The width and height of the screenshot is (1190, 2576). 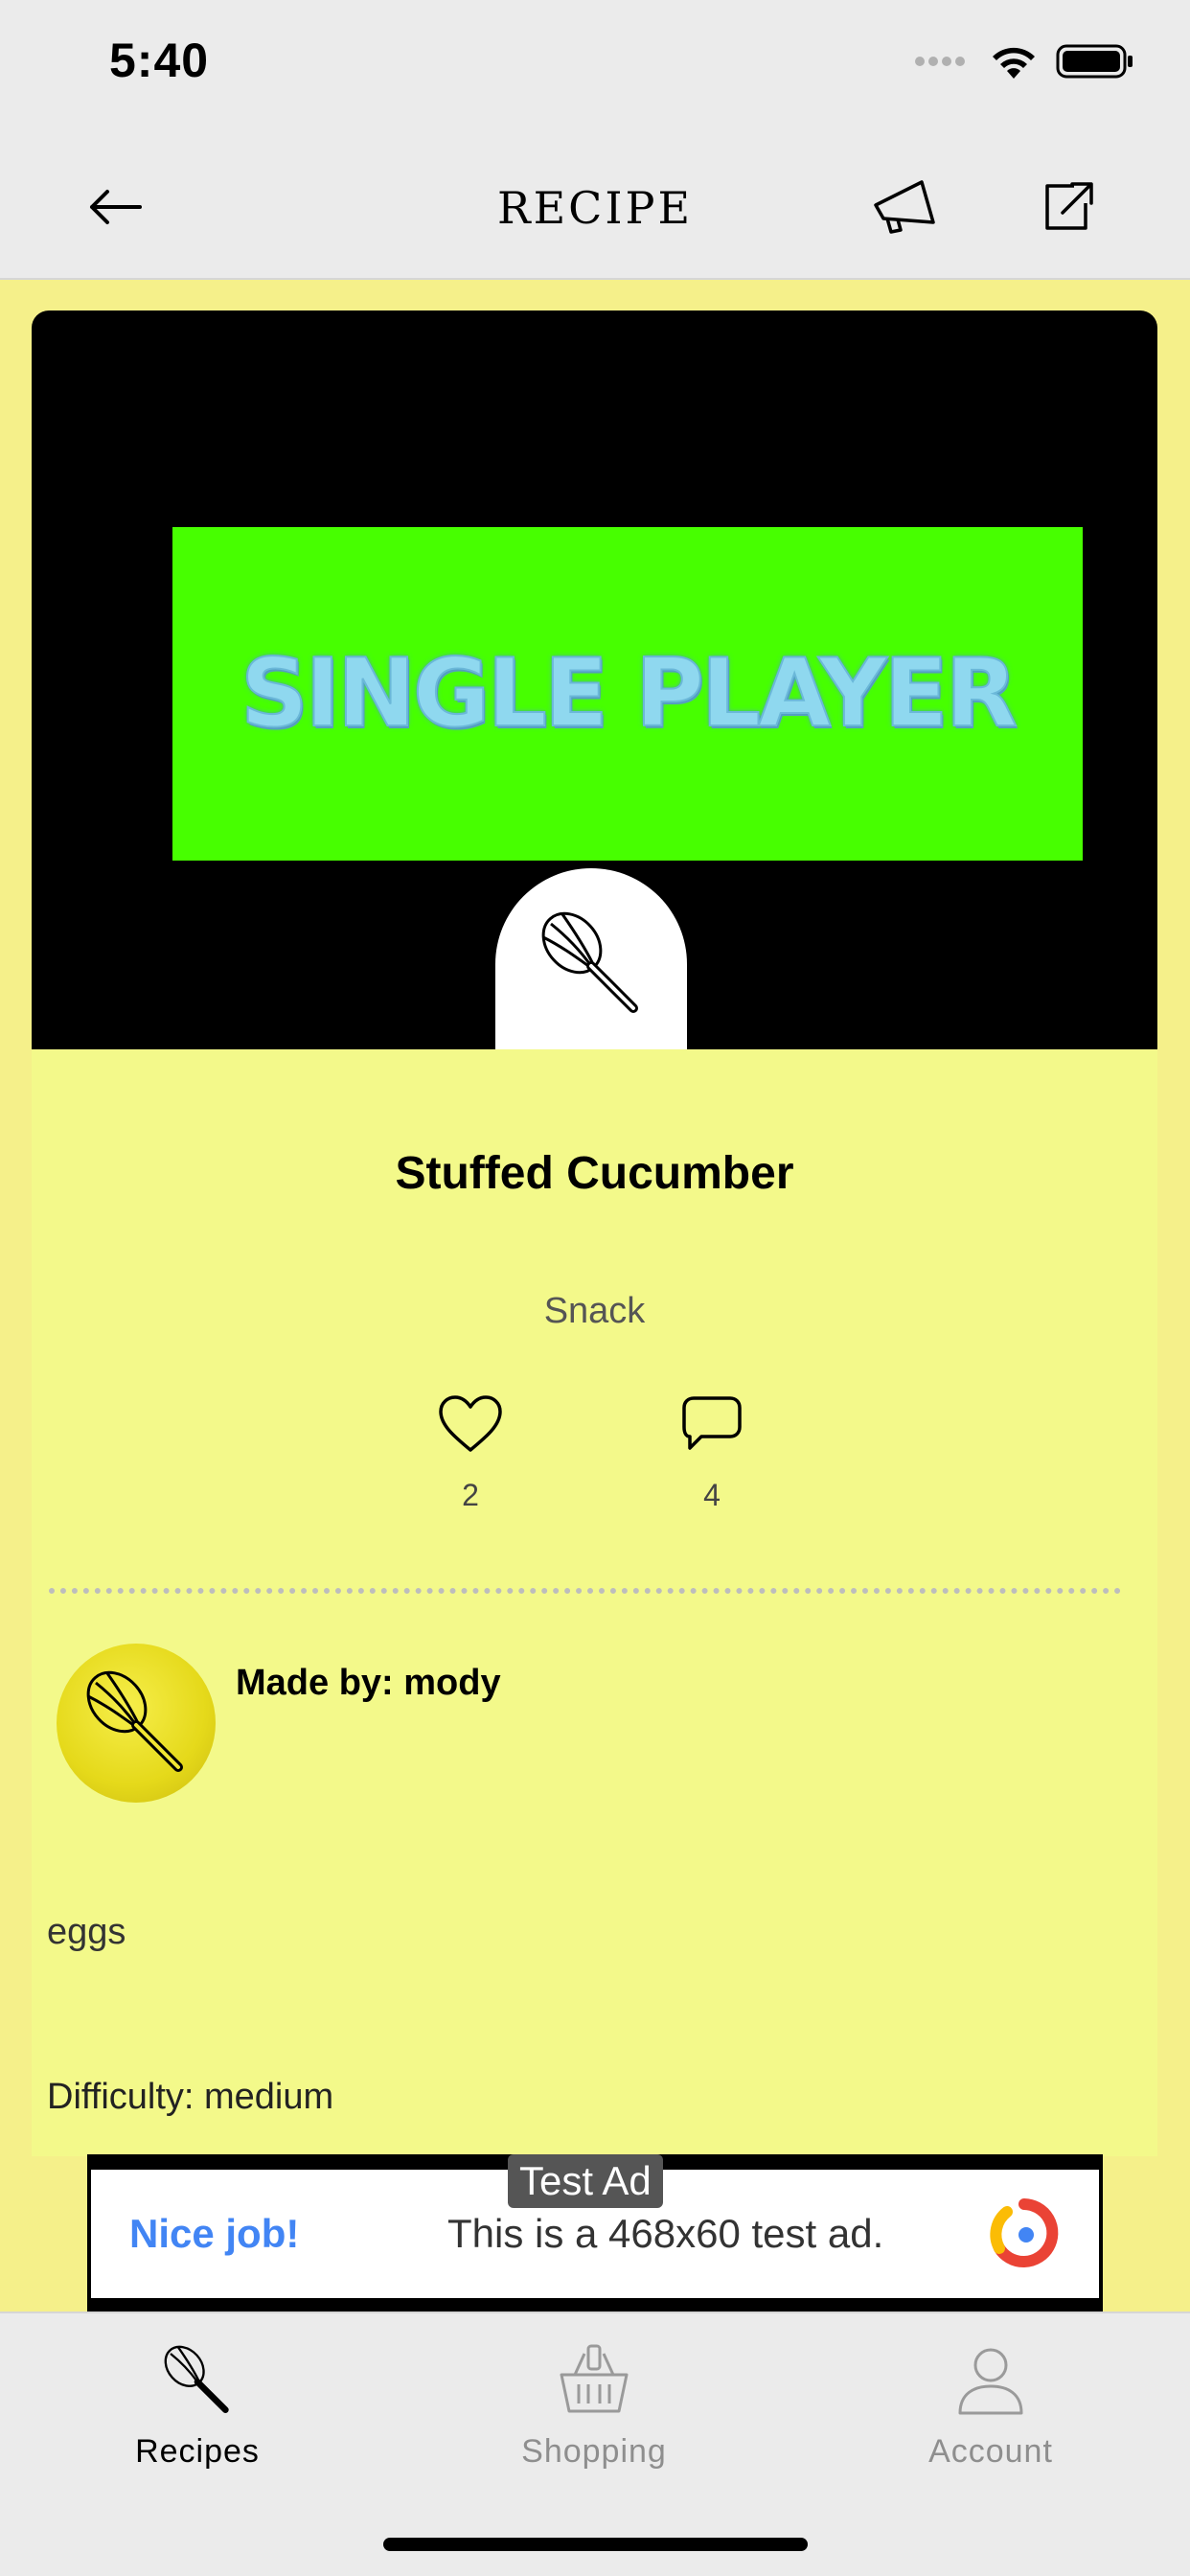 What do you see at coordinates (198, 2451) in the screenshot?
I see `tab-label: Recipes` at bounding box center [198, 2451].